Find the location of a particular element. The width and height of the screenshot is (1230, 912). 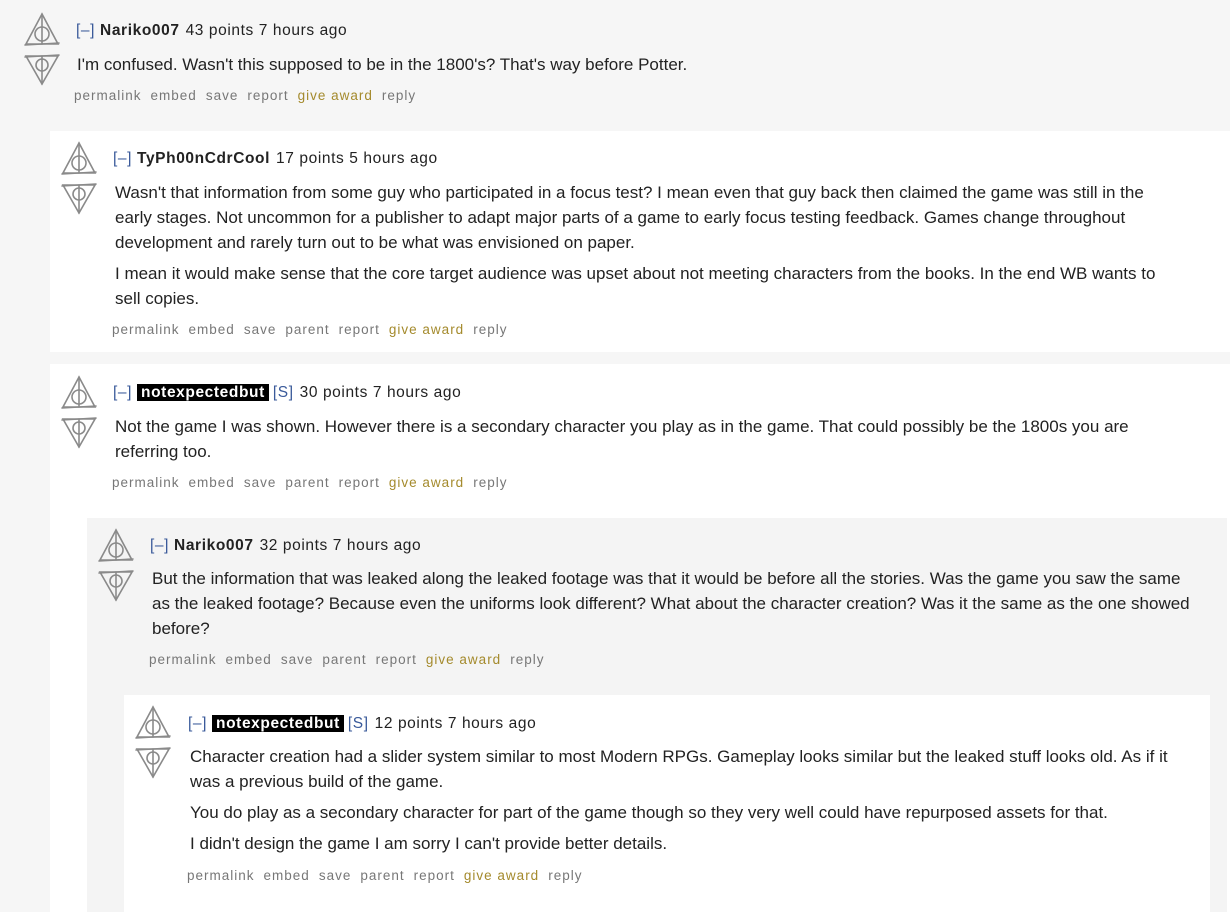

comment-meta: 32 points 7 hours ago is located at coordinates (340, 545).